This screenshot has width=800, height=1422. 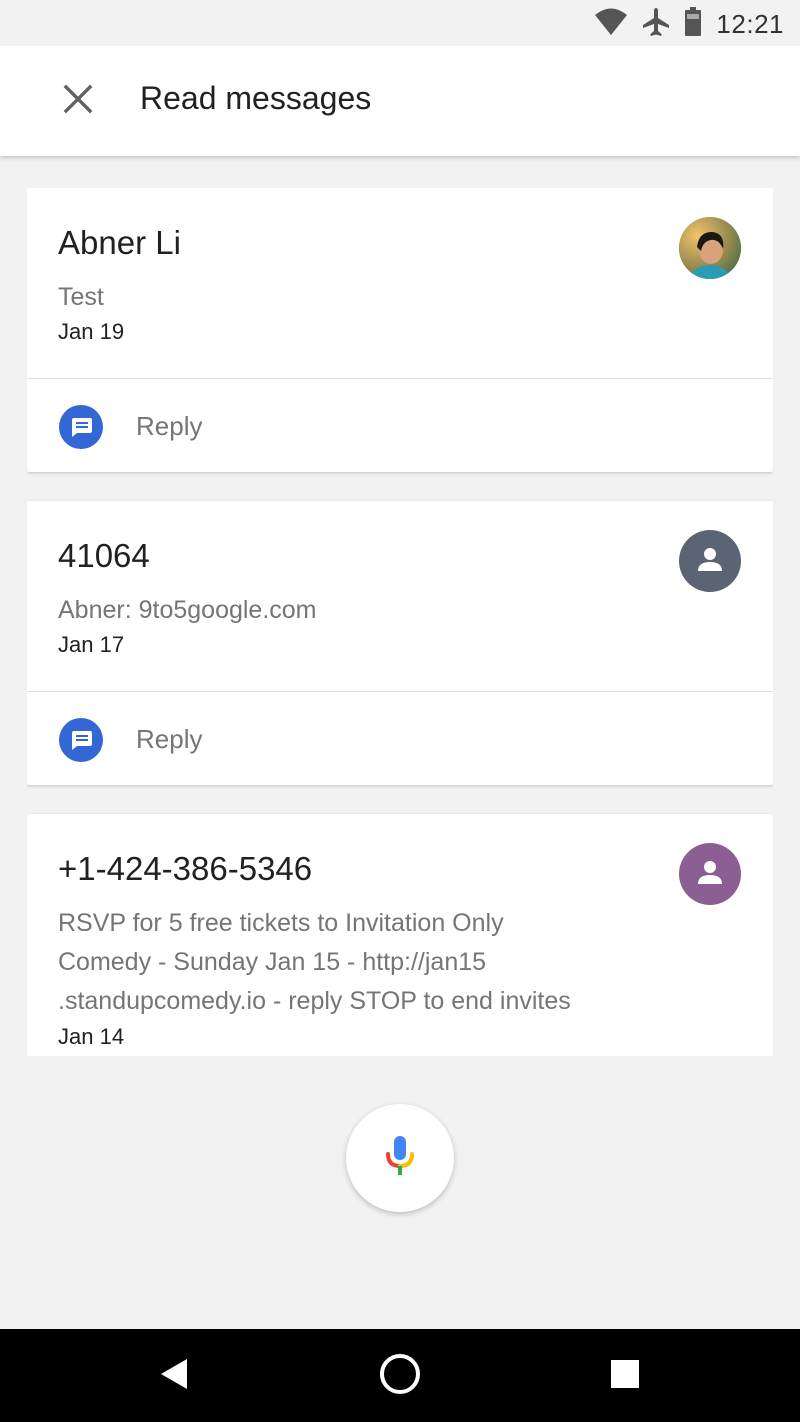 I want to click on message-date: Jan 17, so click(x=91, y=644).